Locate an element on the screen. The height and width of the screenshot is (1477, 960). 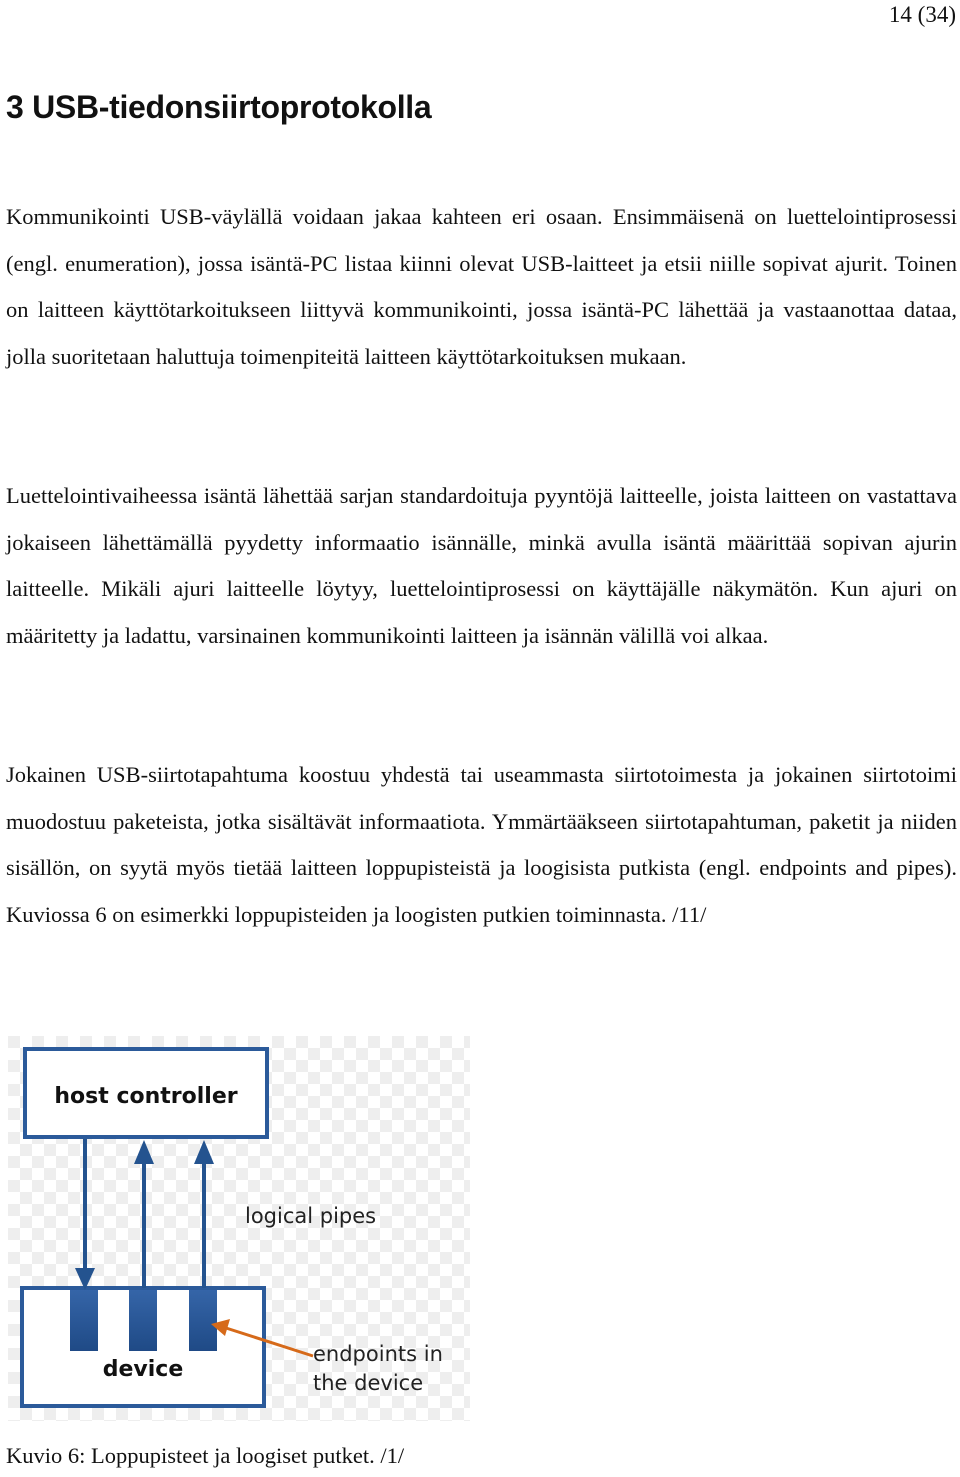
page-number: 14 (34) is located at coordinates (922, 14).